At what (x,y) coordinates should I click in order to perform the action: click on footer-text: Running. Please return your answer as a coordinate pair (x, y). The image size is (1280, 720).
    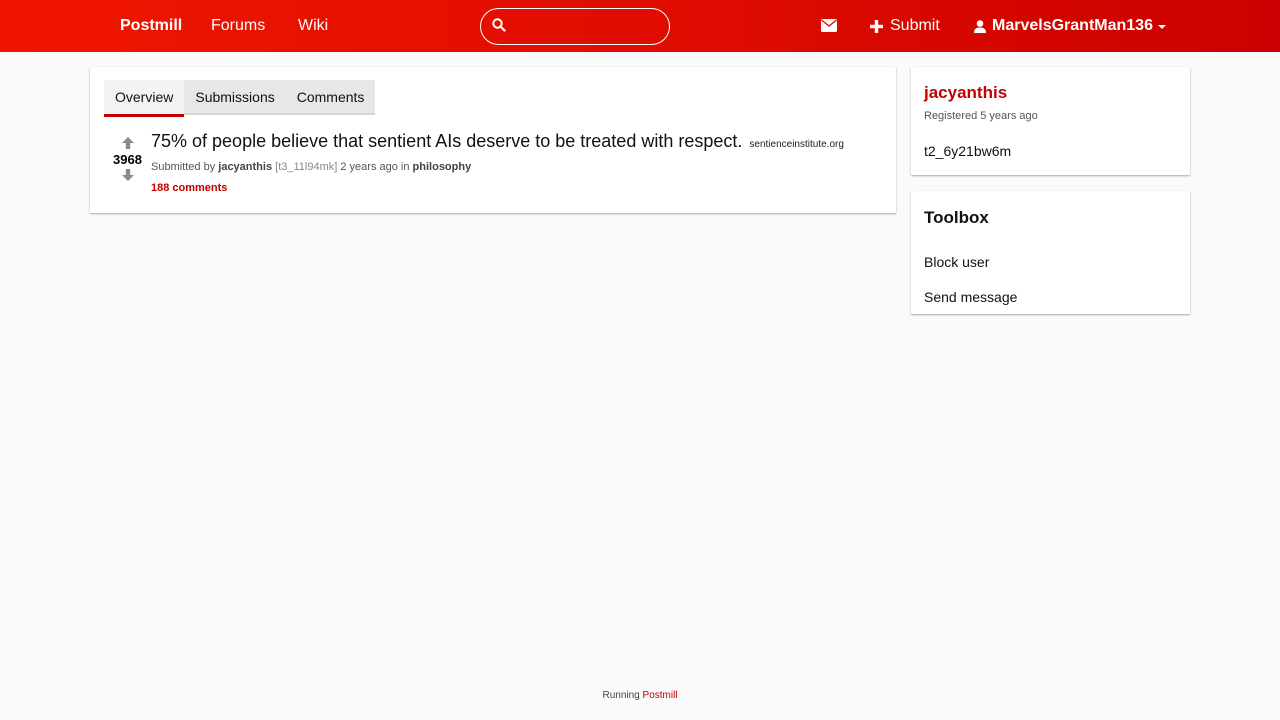
    Looking at the image, I should click on (621, 695).